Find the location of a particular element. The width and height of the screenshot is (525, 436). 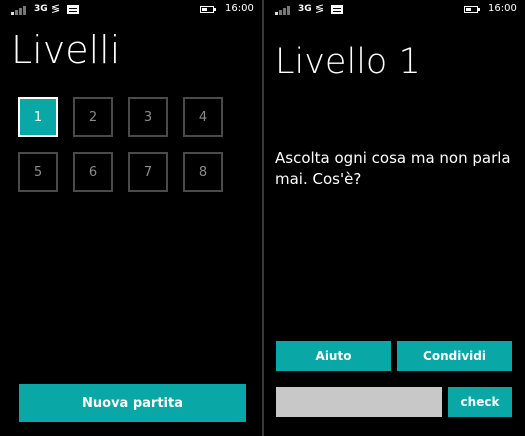

level-tile-5: 5 is located at coordinates (38, 172).